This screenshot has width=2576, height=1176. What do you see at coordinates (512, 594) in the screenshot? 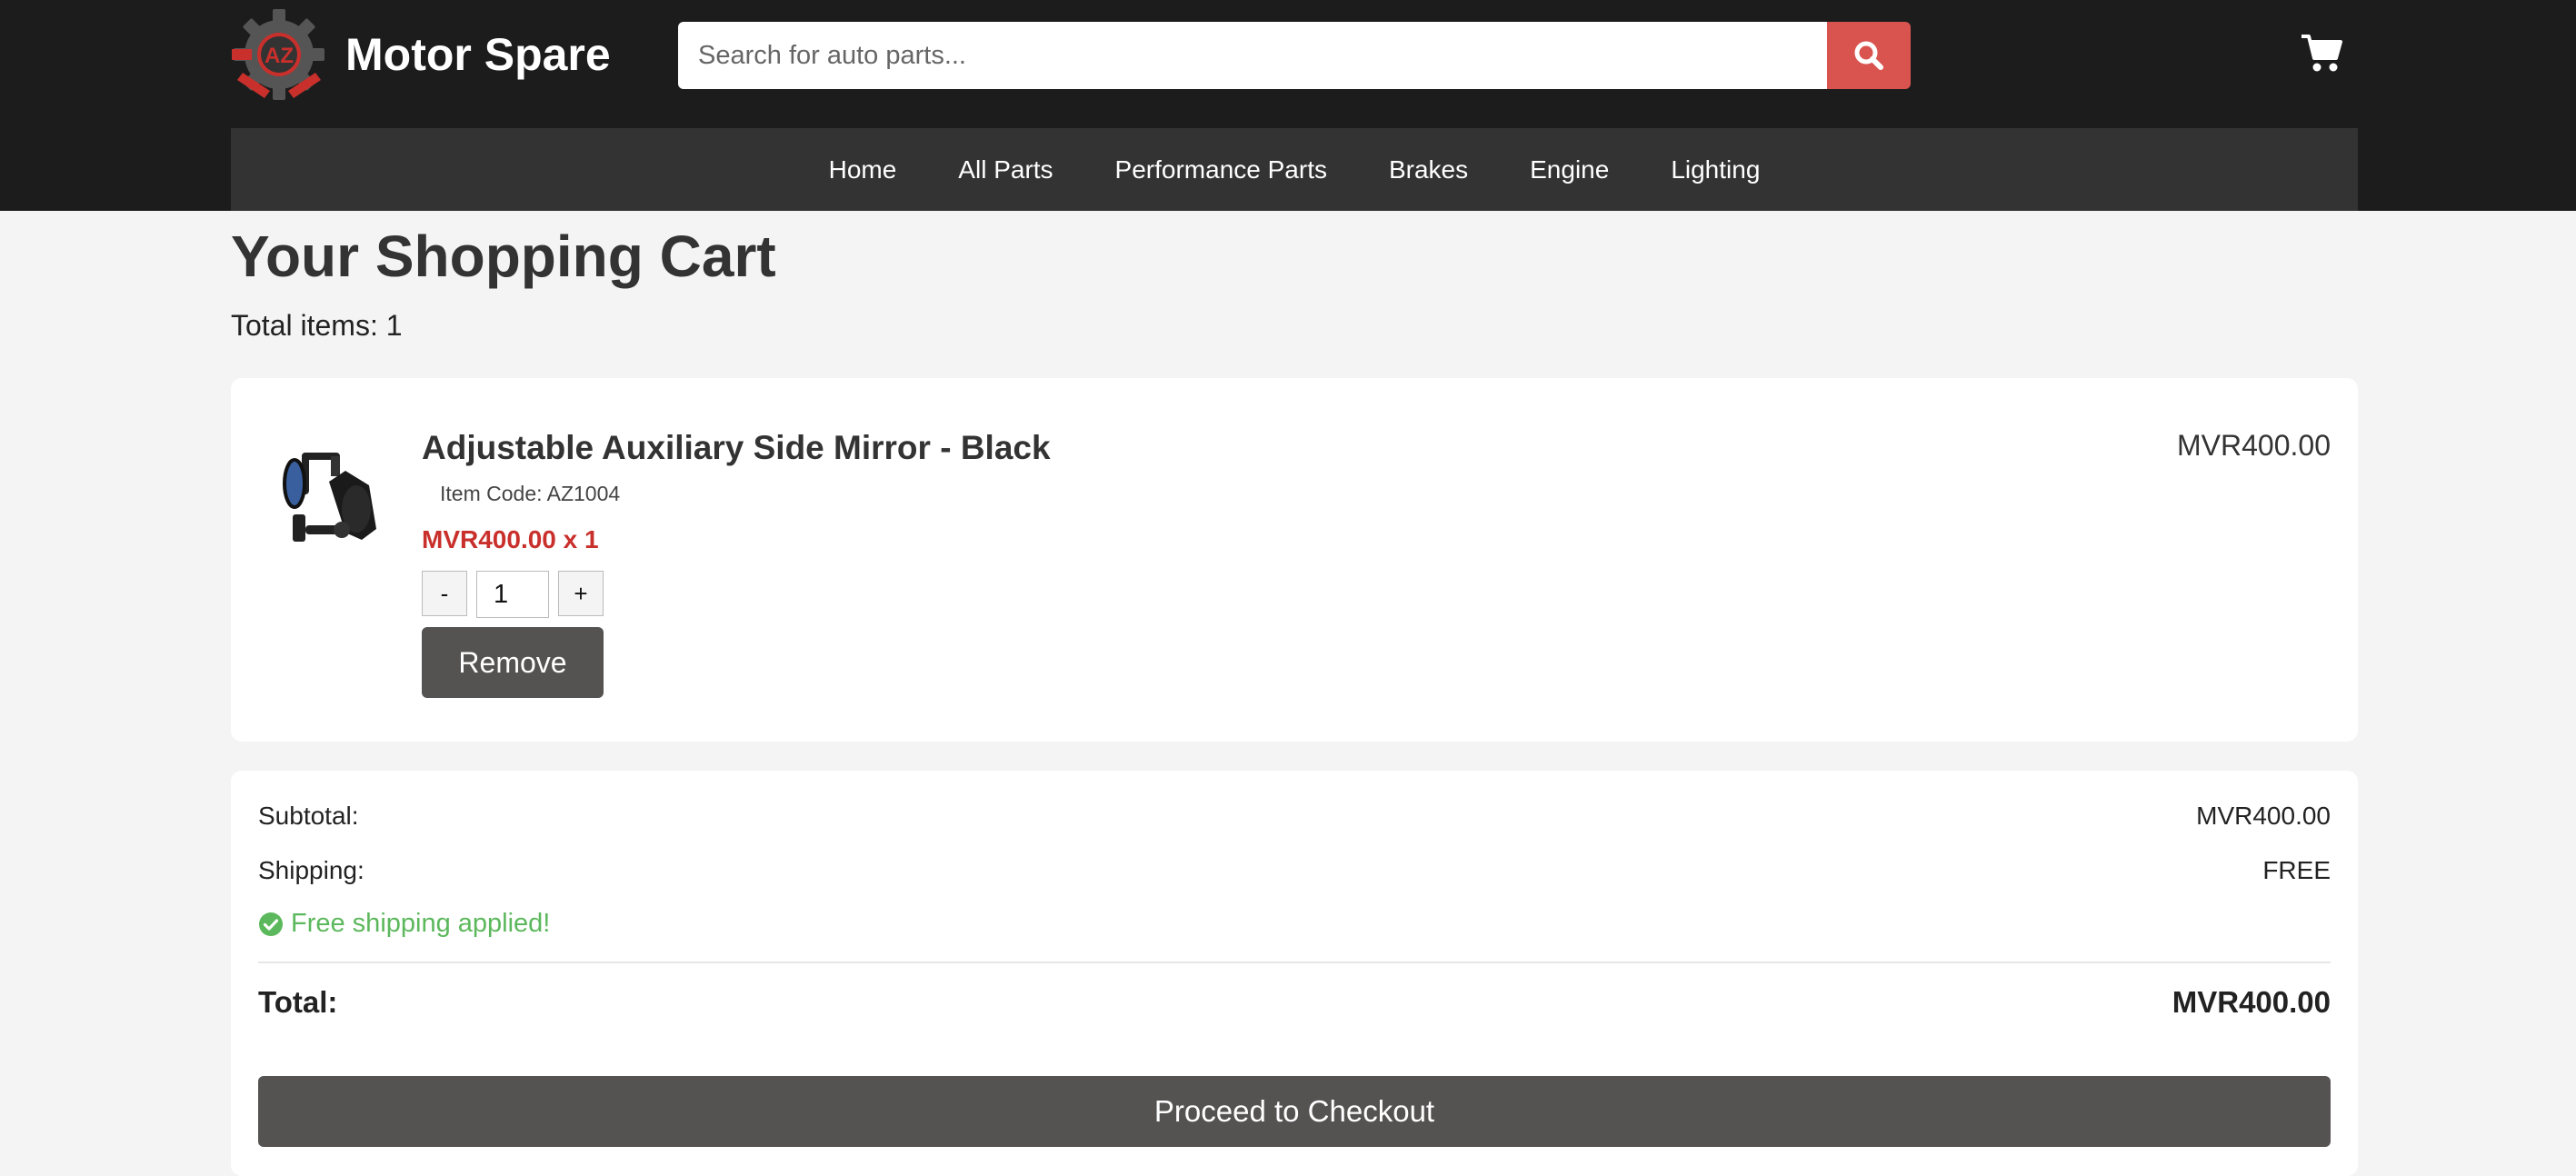
I see `quantity-input` at bounding box center [512, 594].